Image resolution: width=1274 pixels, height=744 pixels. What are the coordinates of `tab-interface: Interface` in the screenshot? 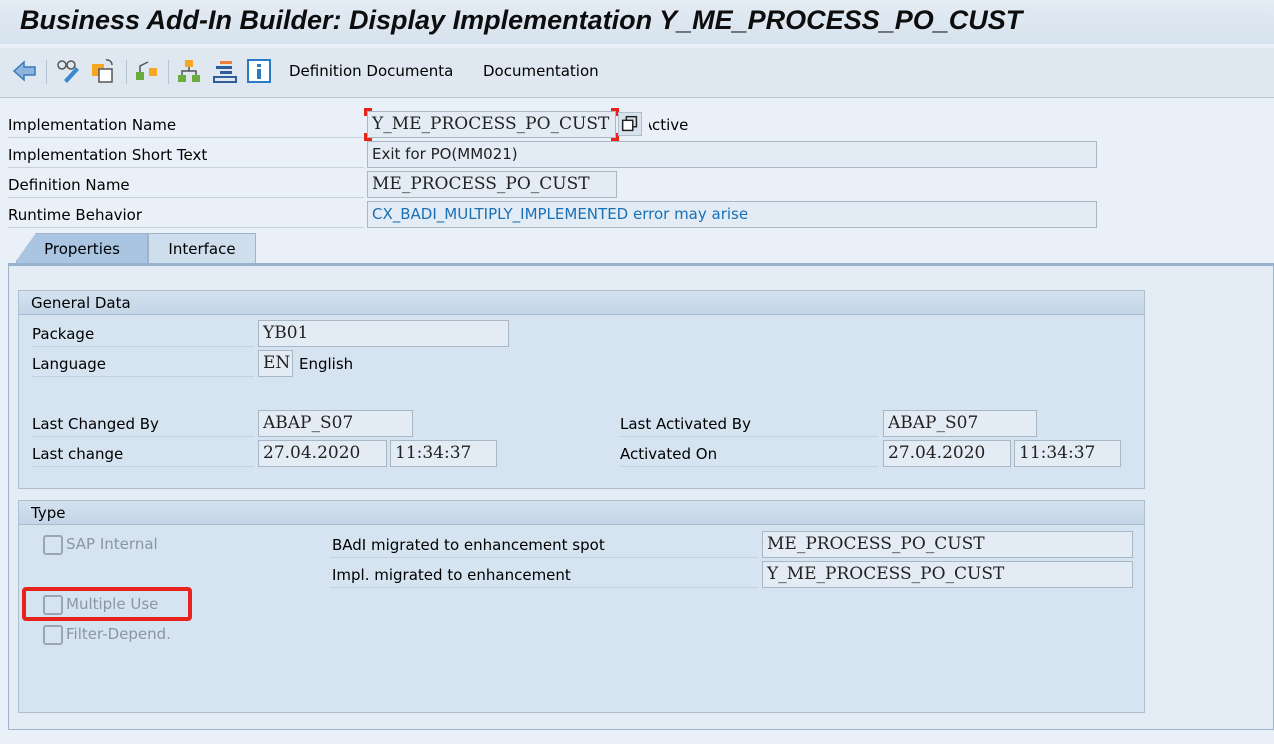 It's located at (202, 248).